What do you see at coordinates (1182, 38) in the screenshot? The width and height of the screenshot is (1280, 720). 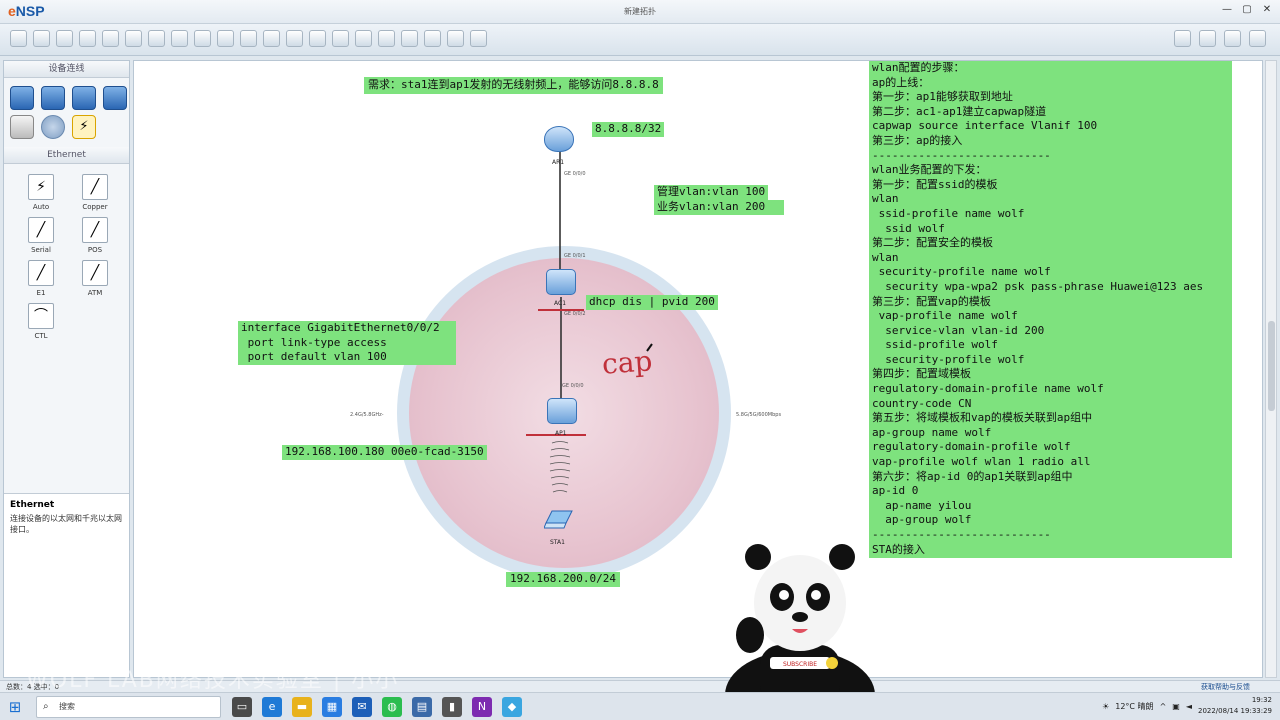 I see `message-icon` at bounding box center [1182, 38].